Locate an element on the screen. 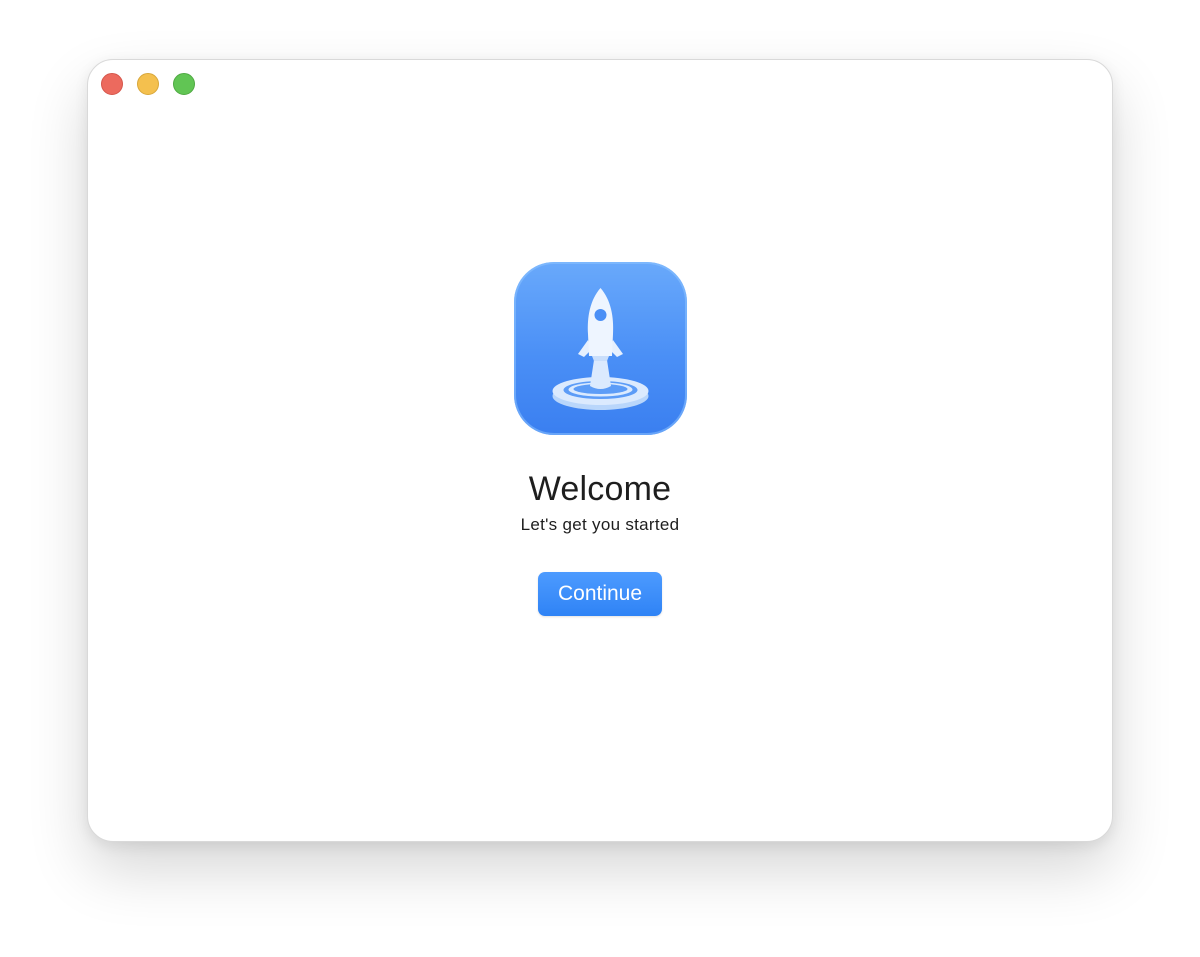  welcome-title: Welcome is located at coordinates (600, 489).